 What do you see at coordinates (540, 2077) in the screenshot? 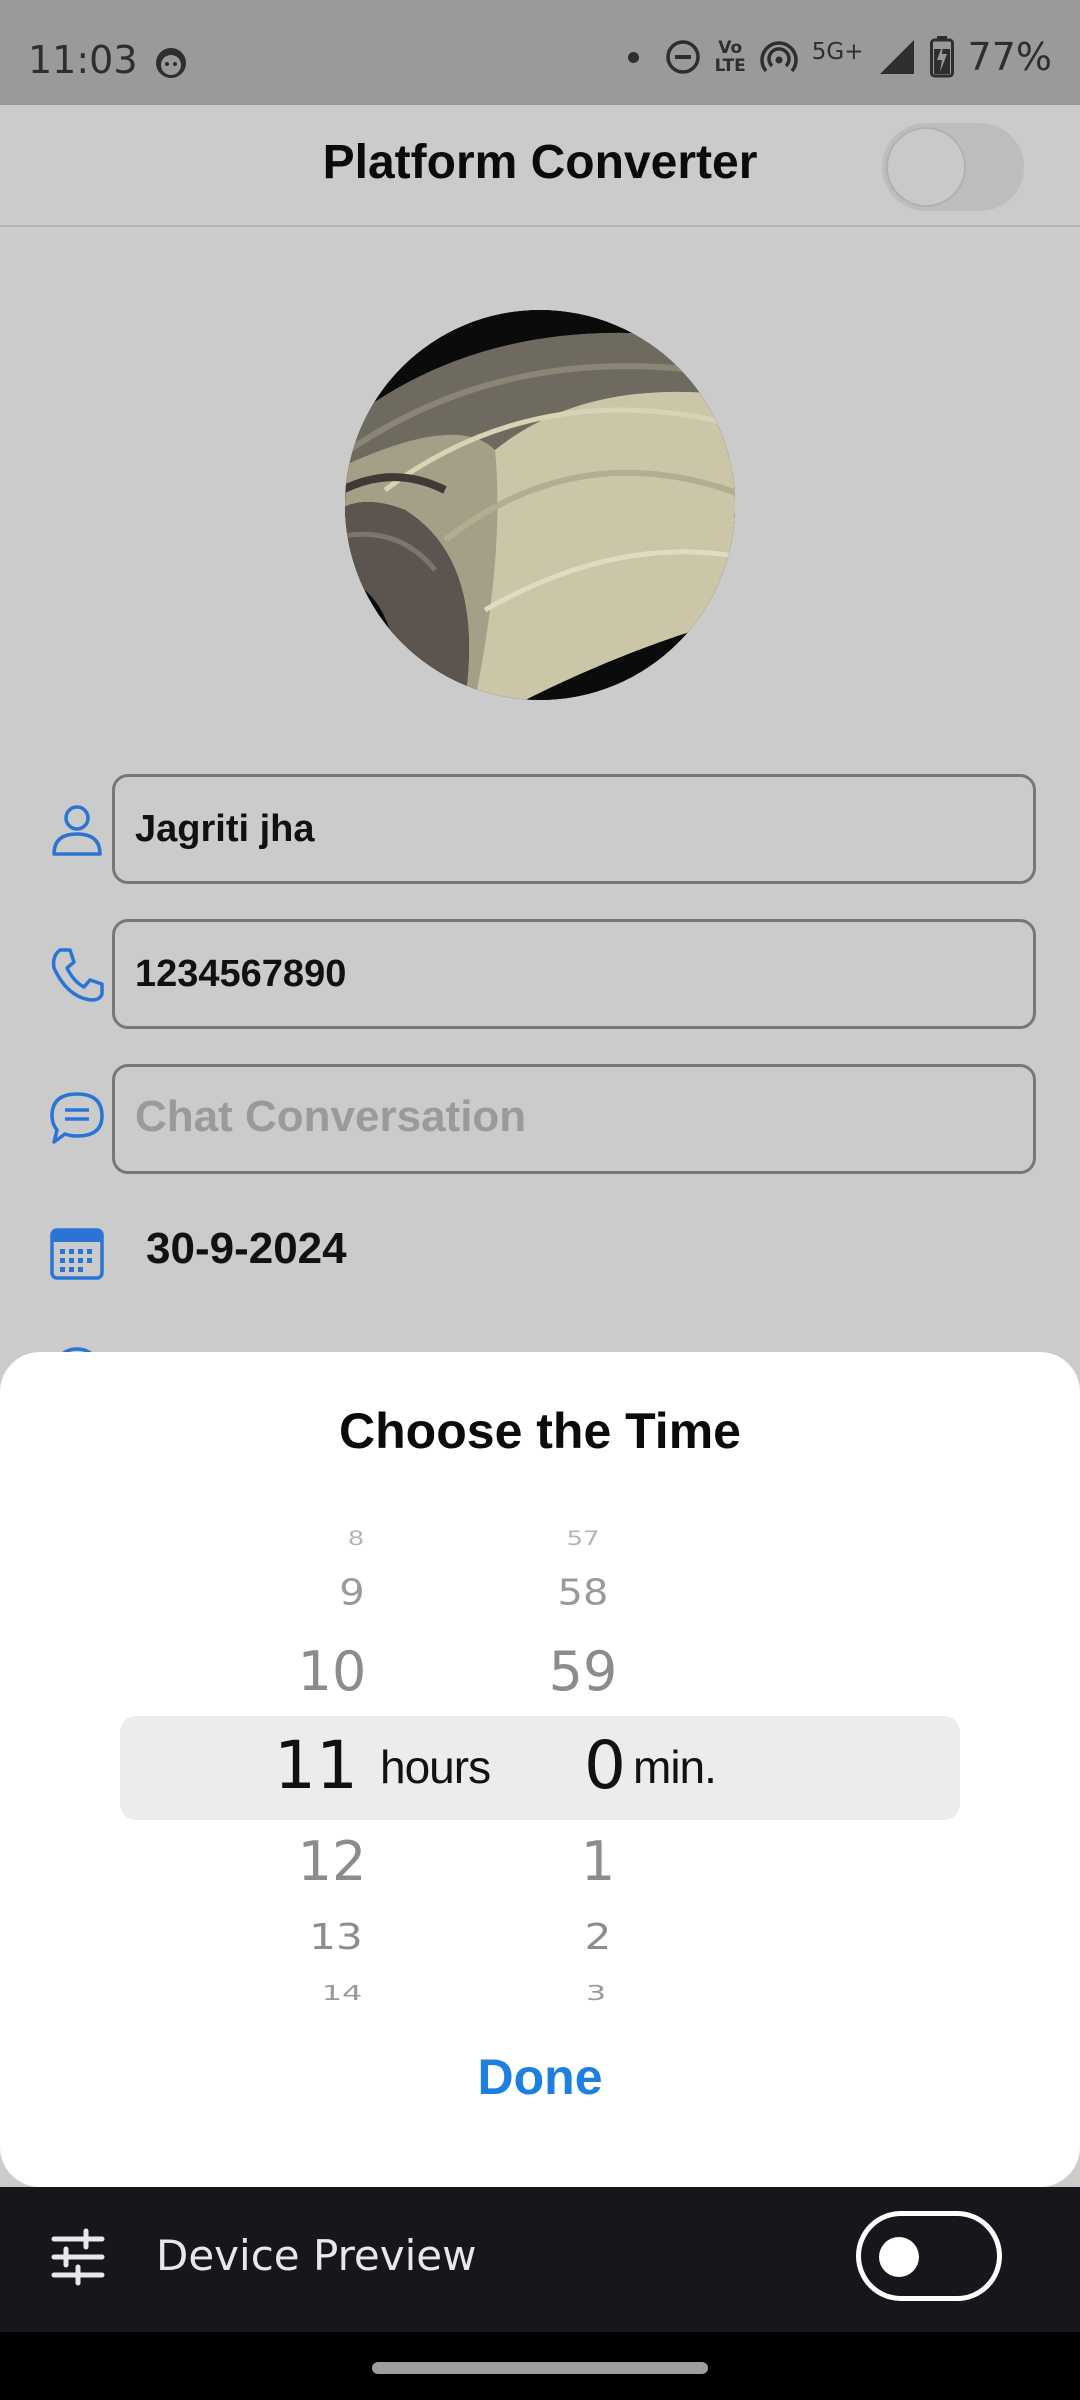
I see `done-button: Done` at bounding box center [540, 2077].